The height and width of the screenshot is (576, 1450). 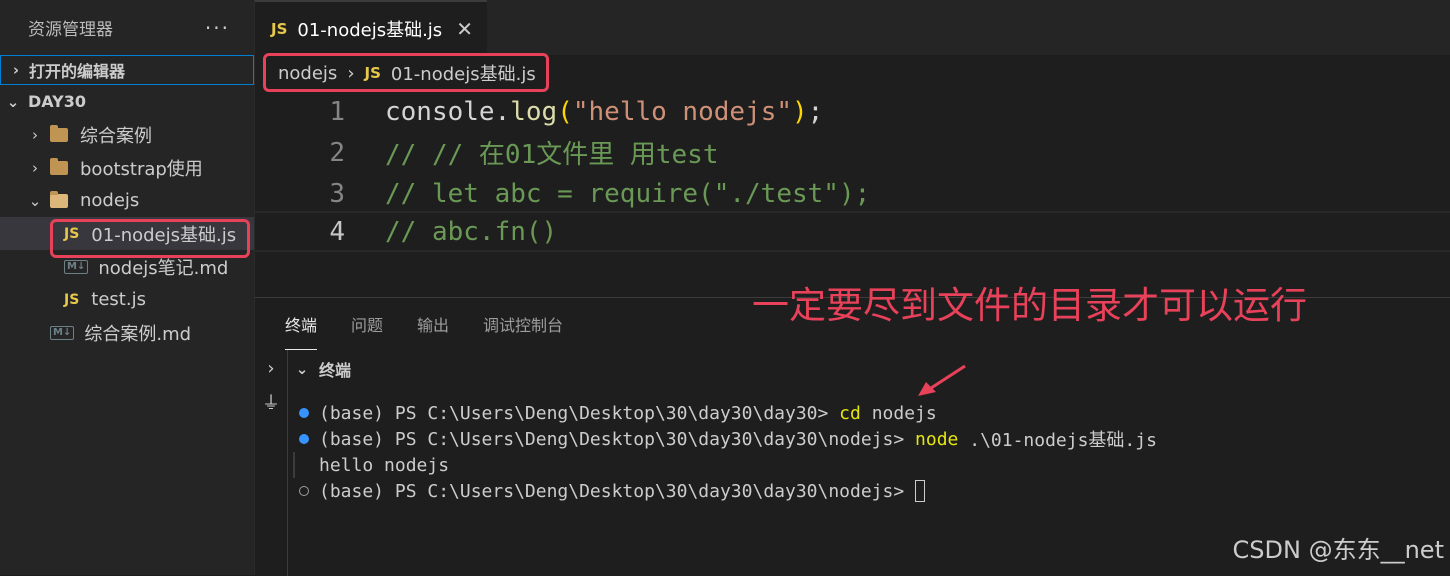 I want to click on code-line-current: 4 // abc.fn(), so click(x=852, y=231).